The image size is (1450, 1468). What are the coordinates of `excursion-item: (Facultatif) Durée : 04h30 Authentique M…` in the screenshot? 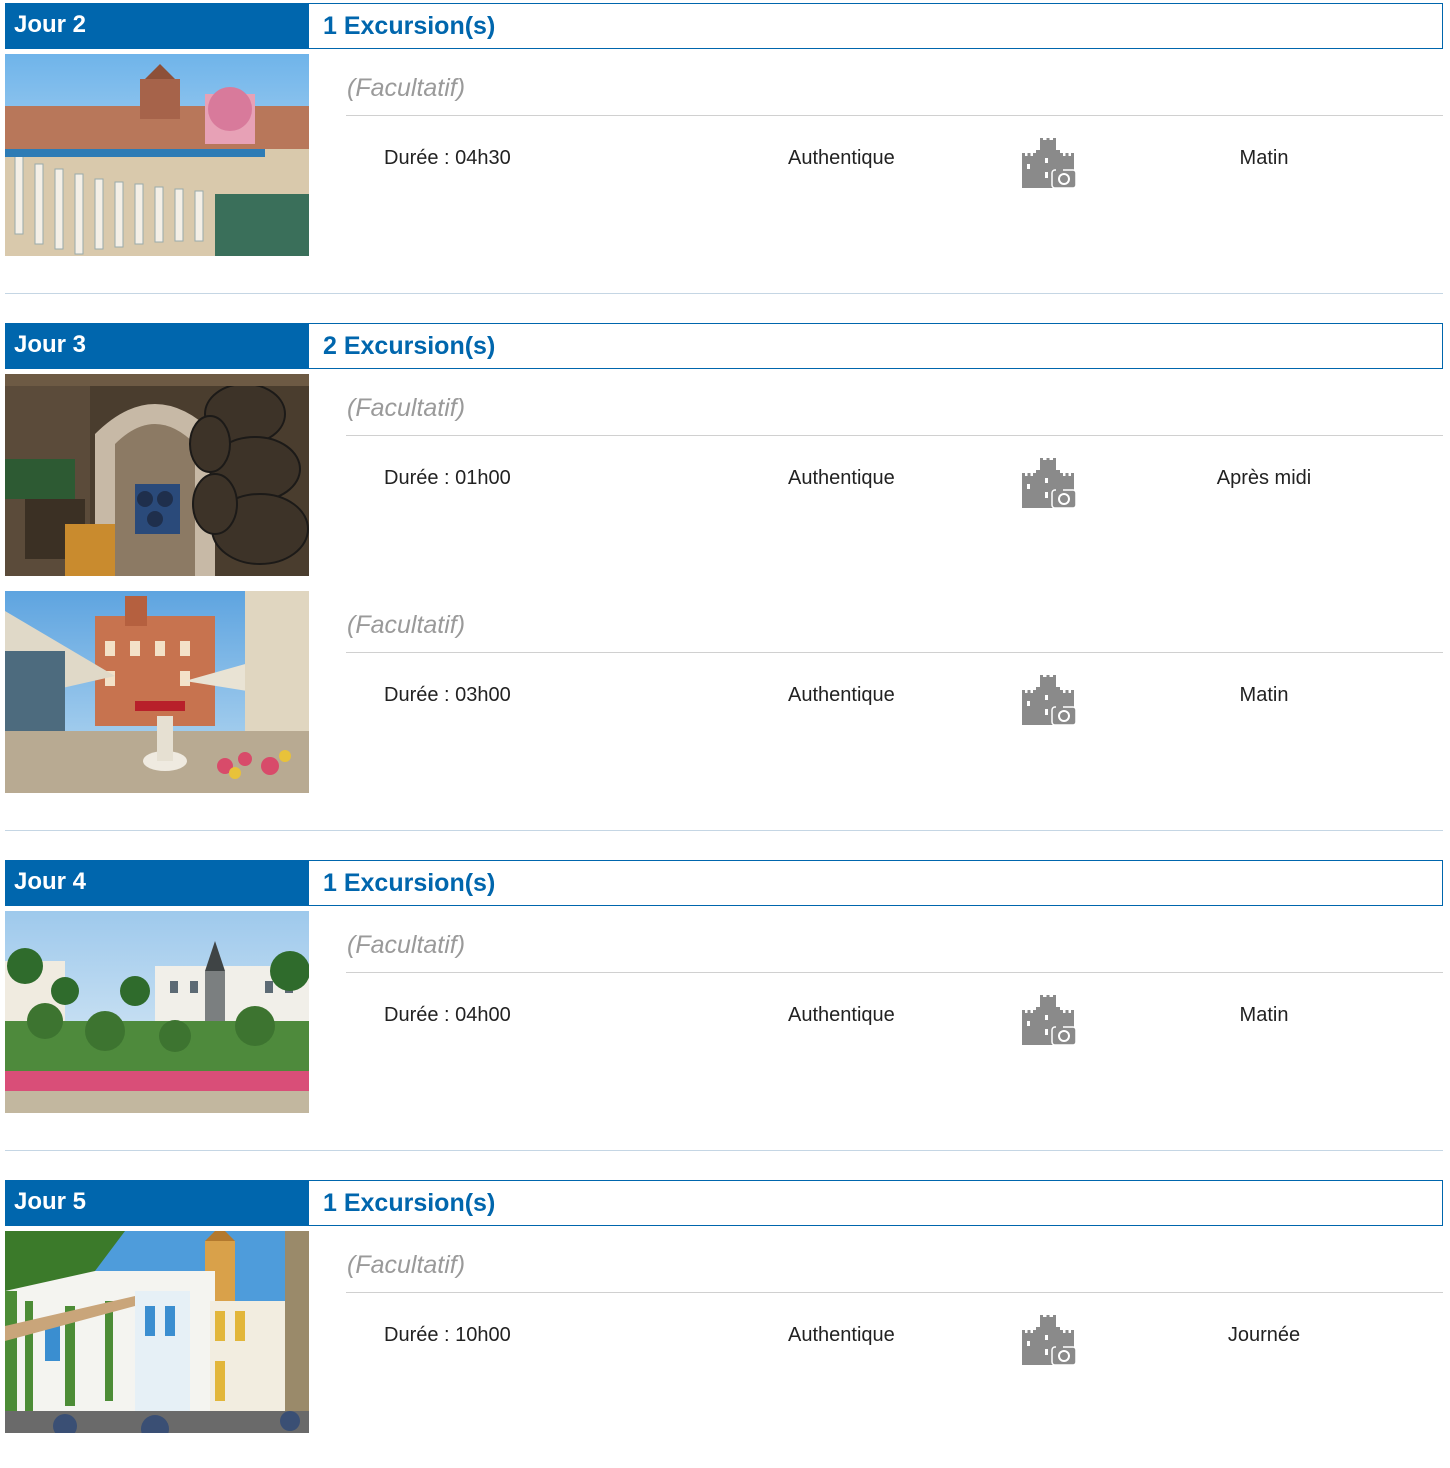 It's located at (724, 155).